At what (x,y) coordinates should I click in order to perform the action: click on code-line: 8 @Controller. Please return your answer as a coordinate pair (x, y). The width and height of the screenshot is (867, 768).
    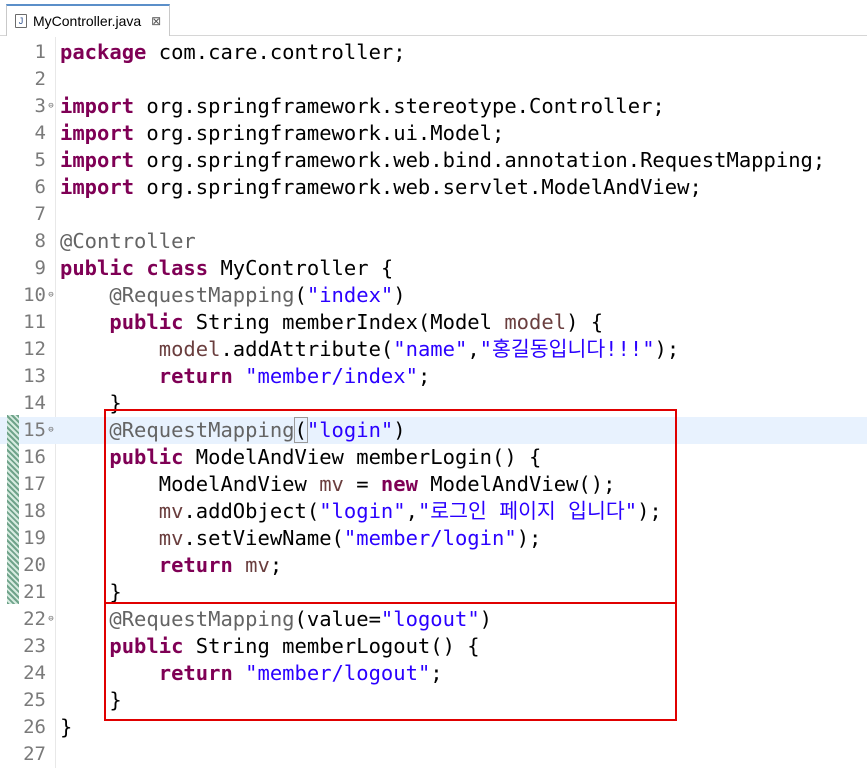
    Looking at the image, I should click on (433, 241).